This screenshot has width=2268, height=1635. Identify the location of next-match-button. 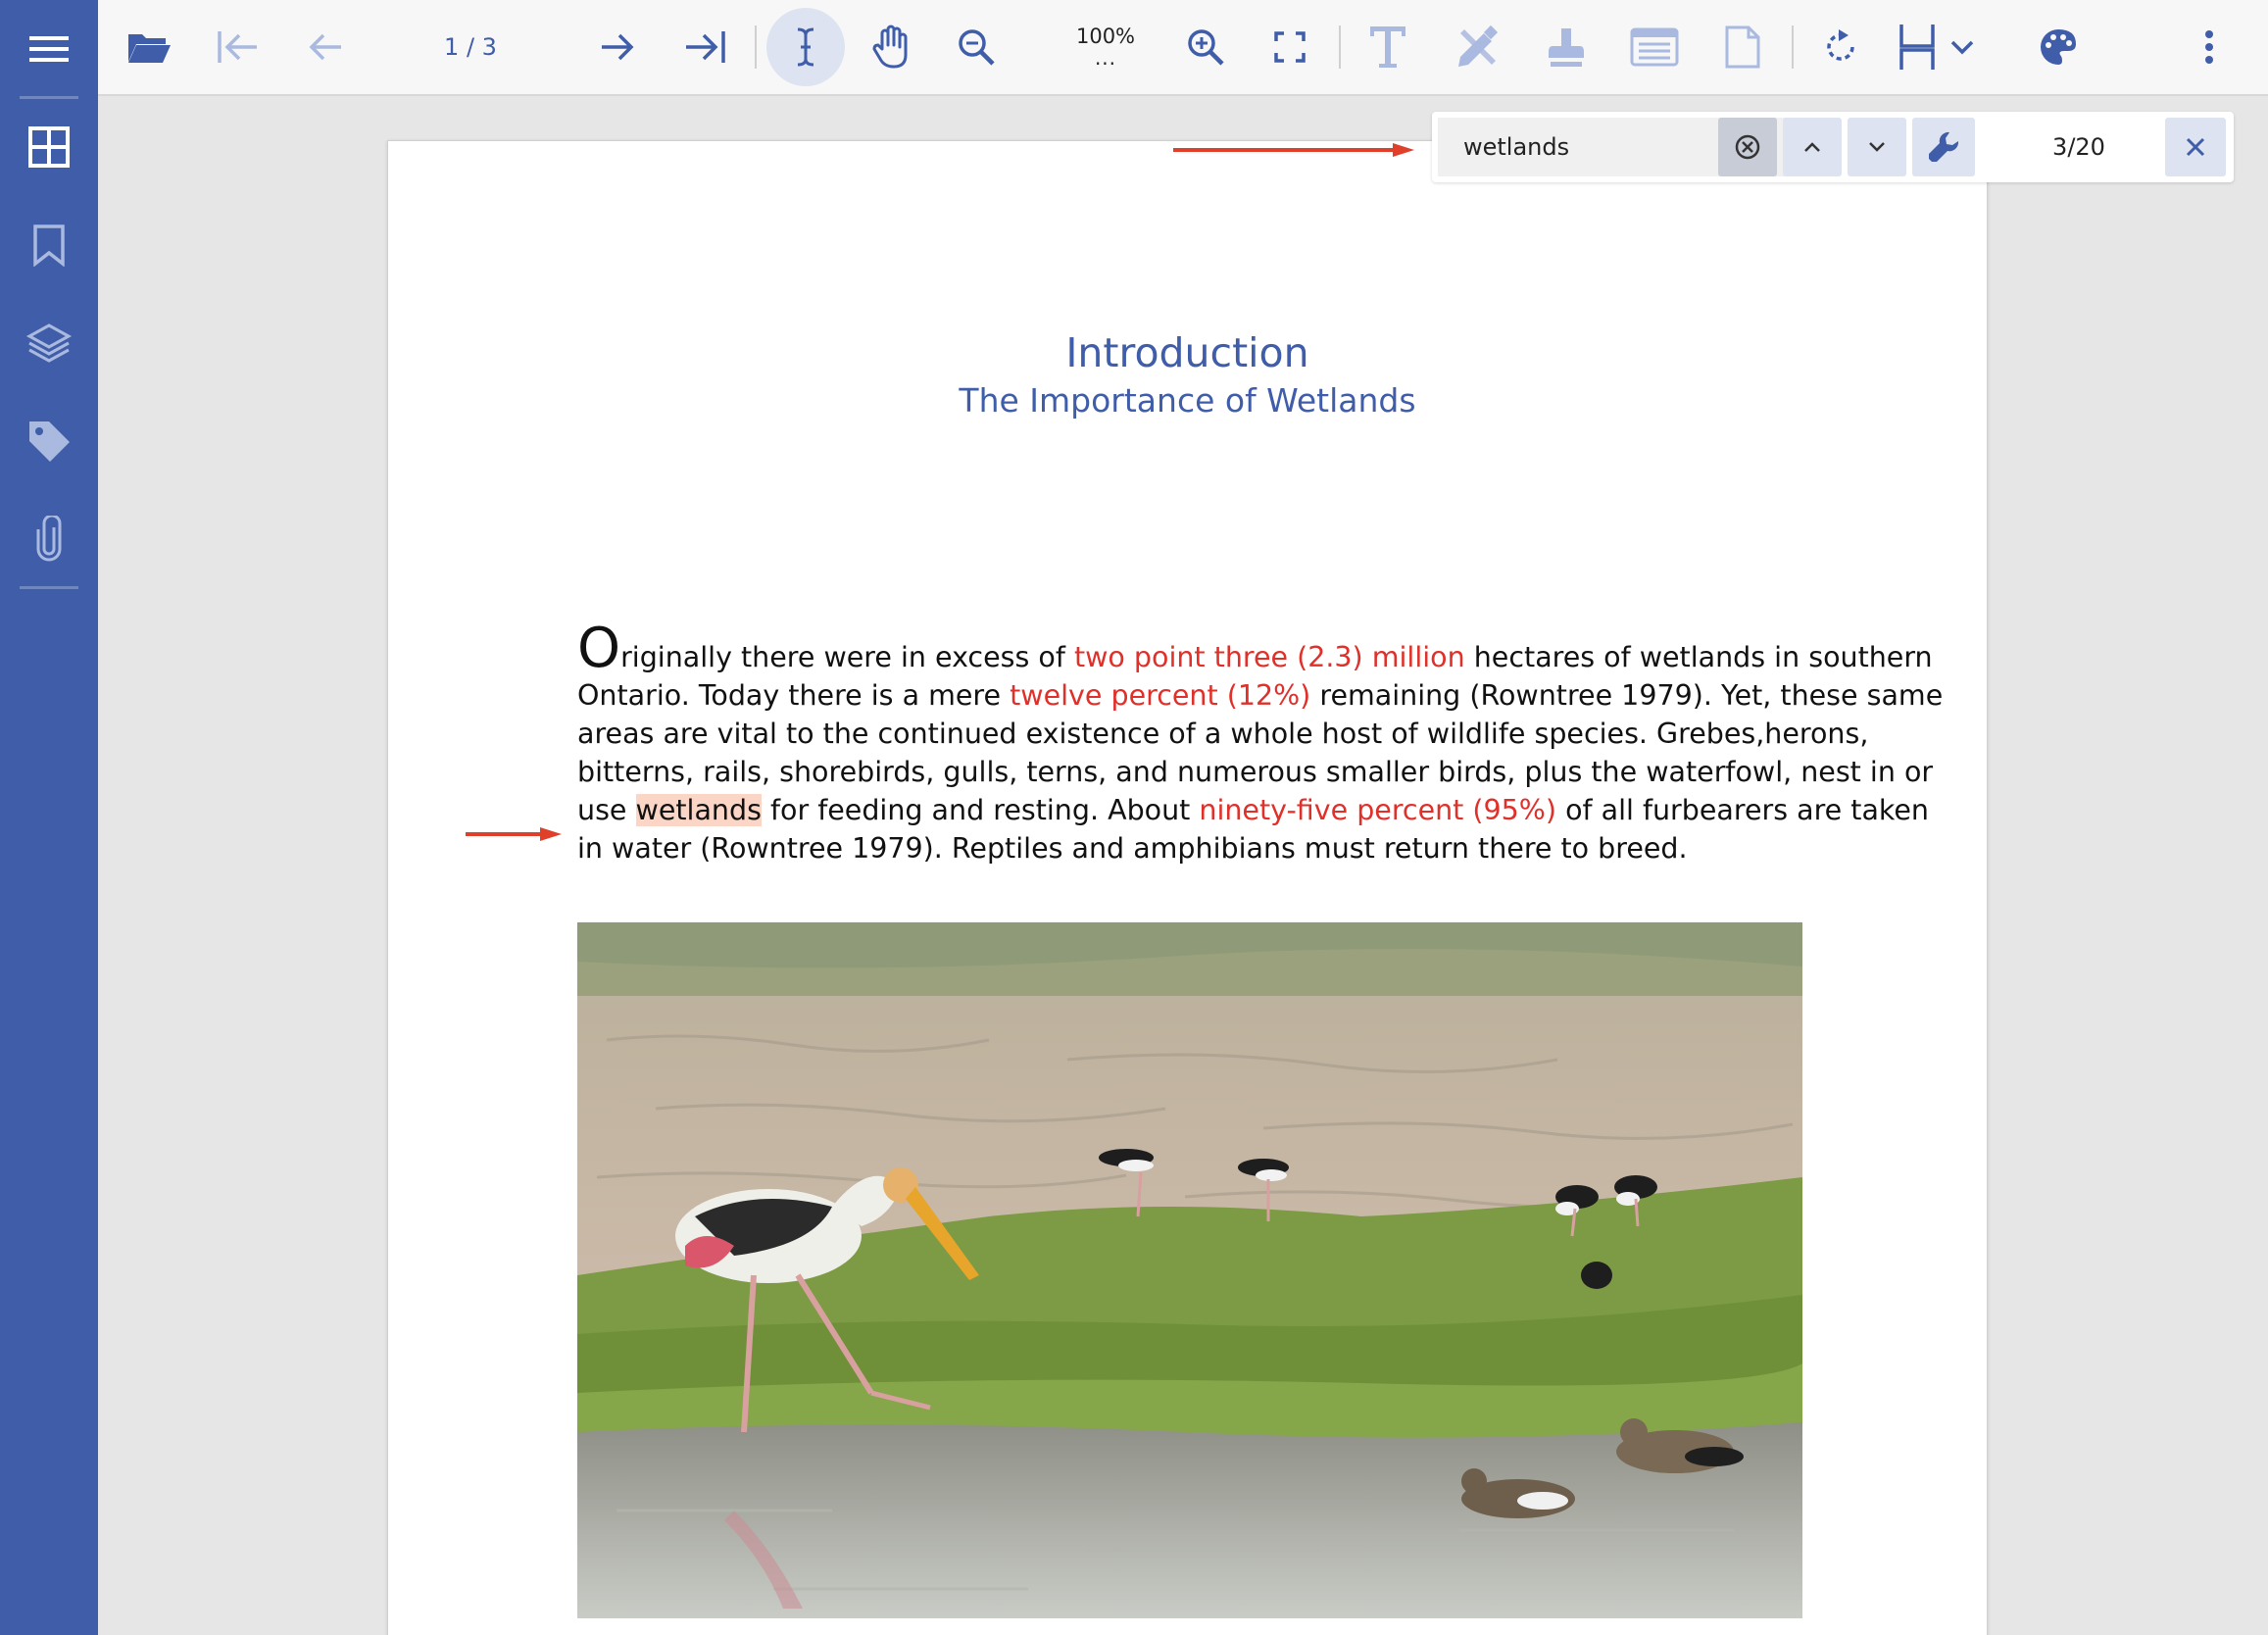
(1877, 147).